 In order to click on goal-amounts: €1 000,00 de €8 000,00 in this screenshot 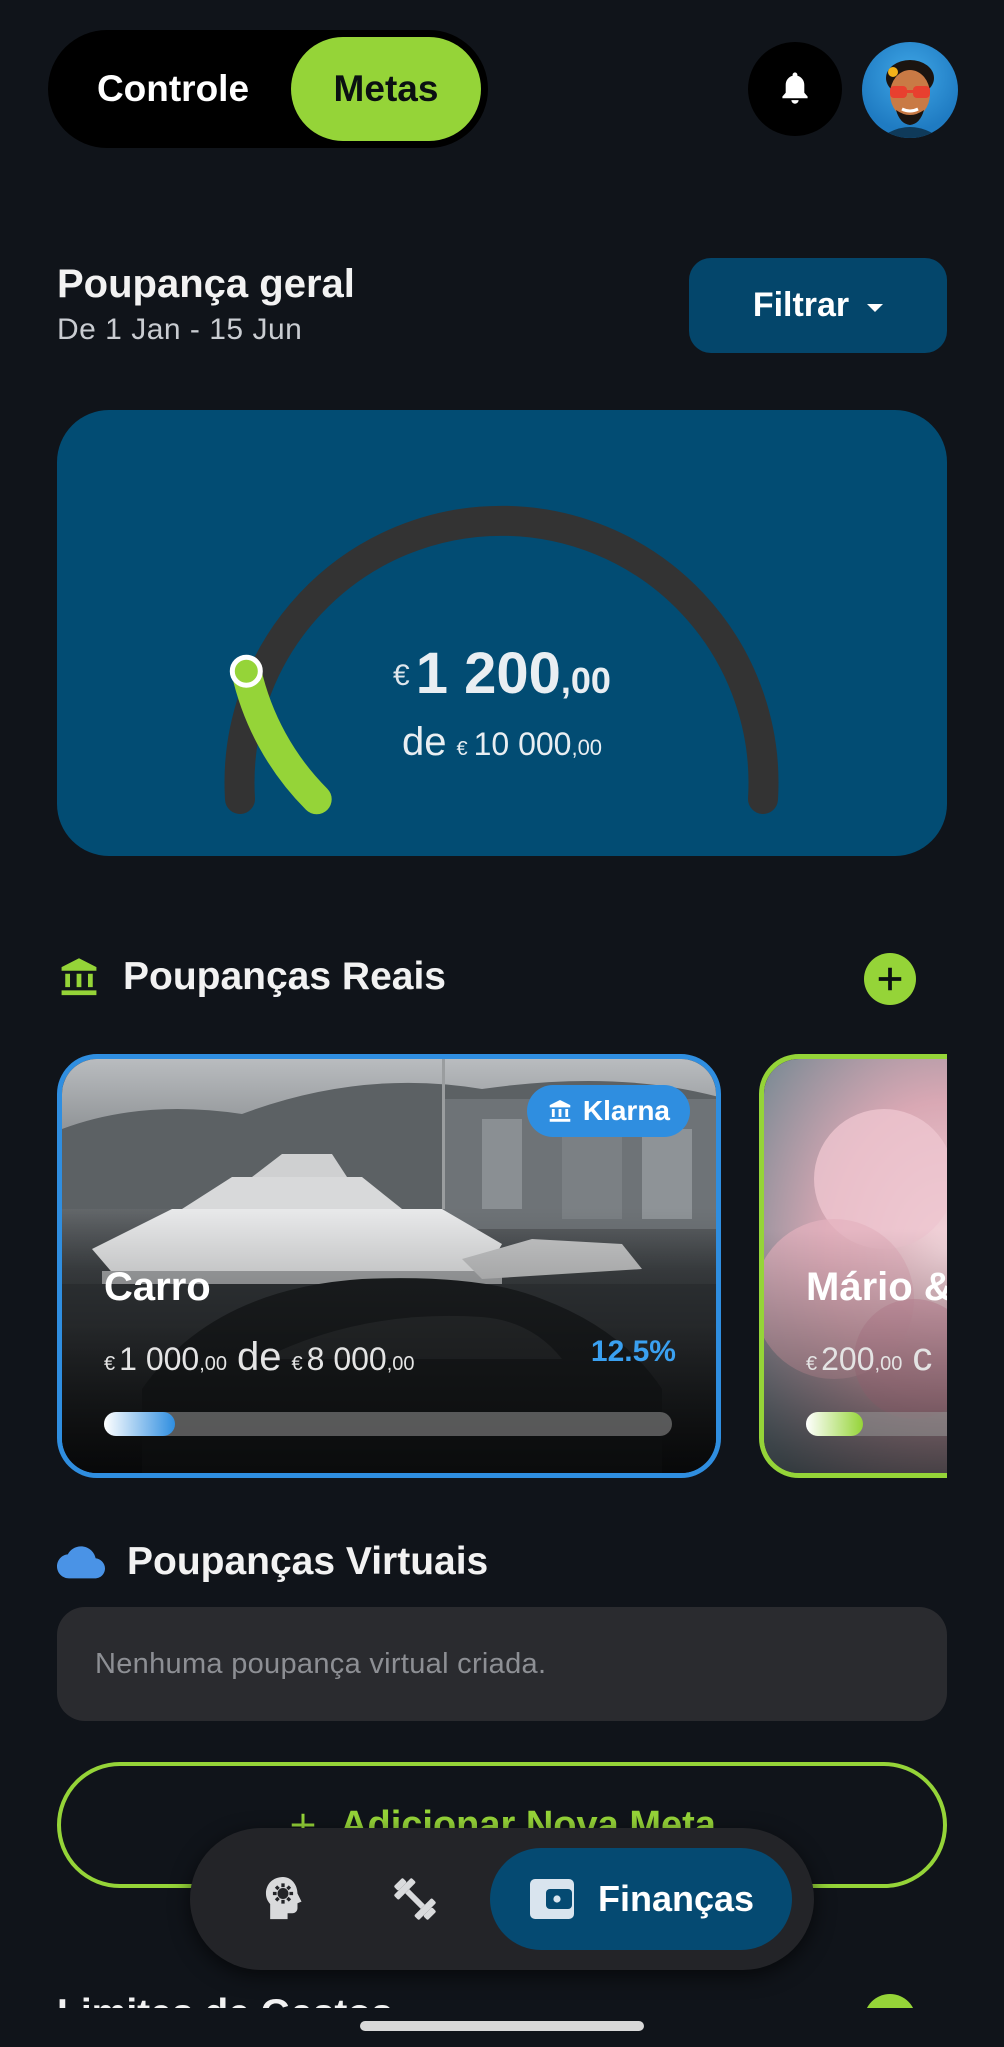, I will do `click(259, 1357)`.